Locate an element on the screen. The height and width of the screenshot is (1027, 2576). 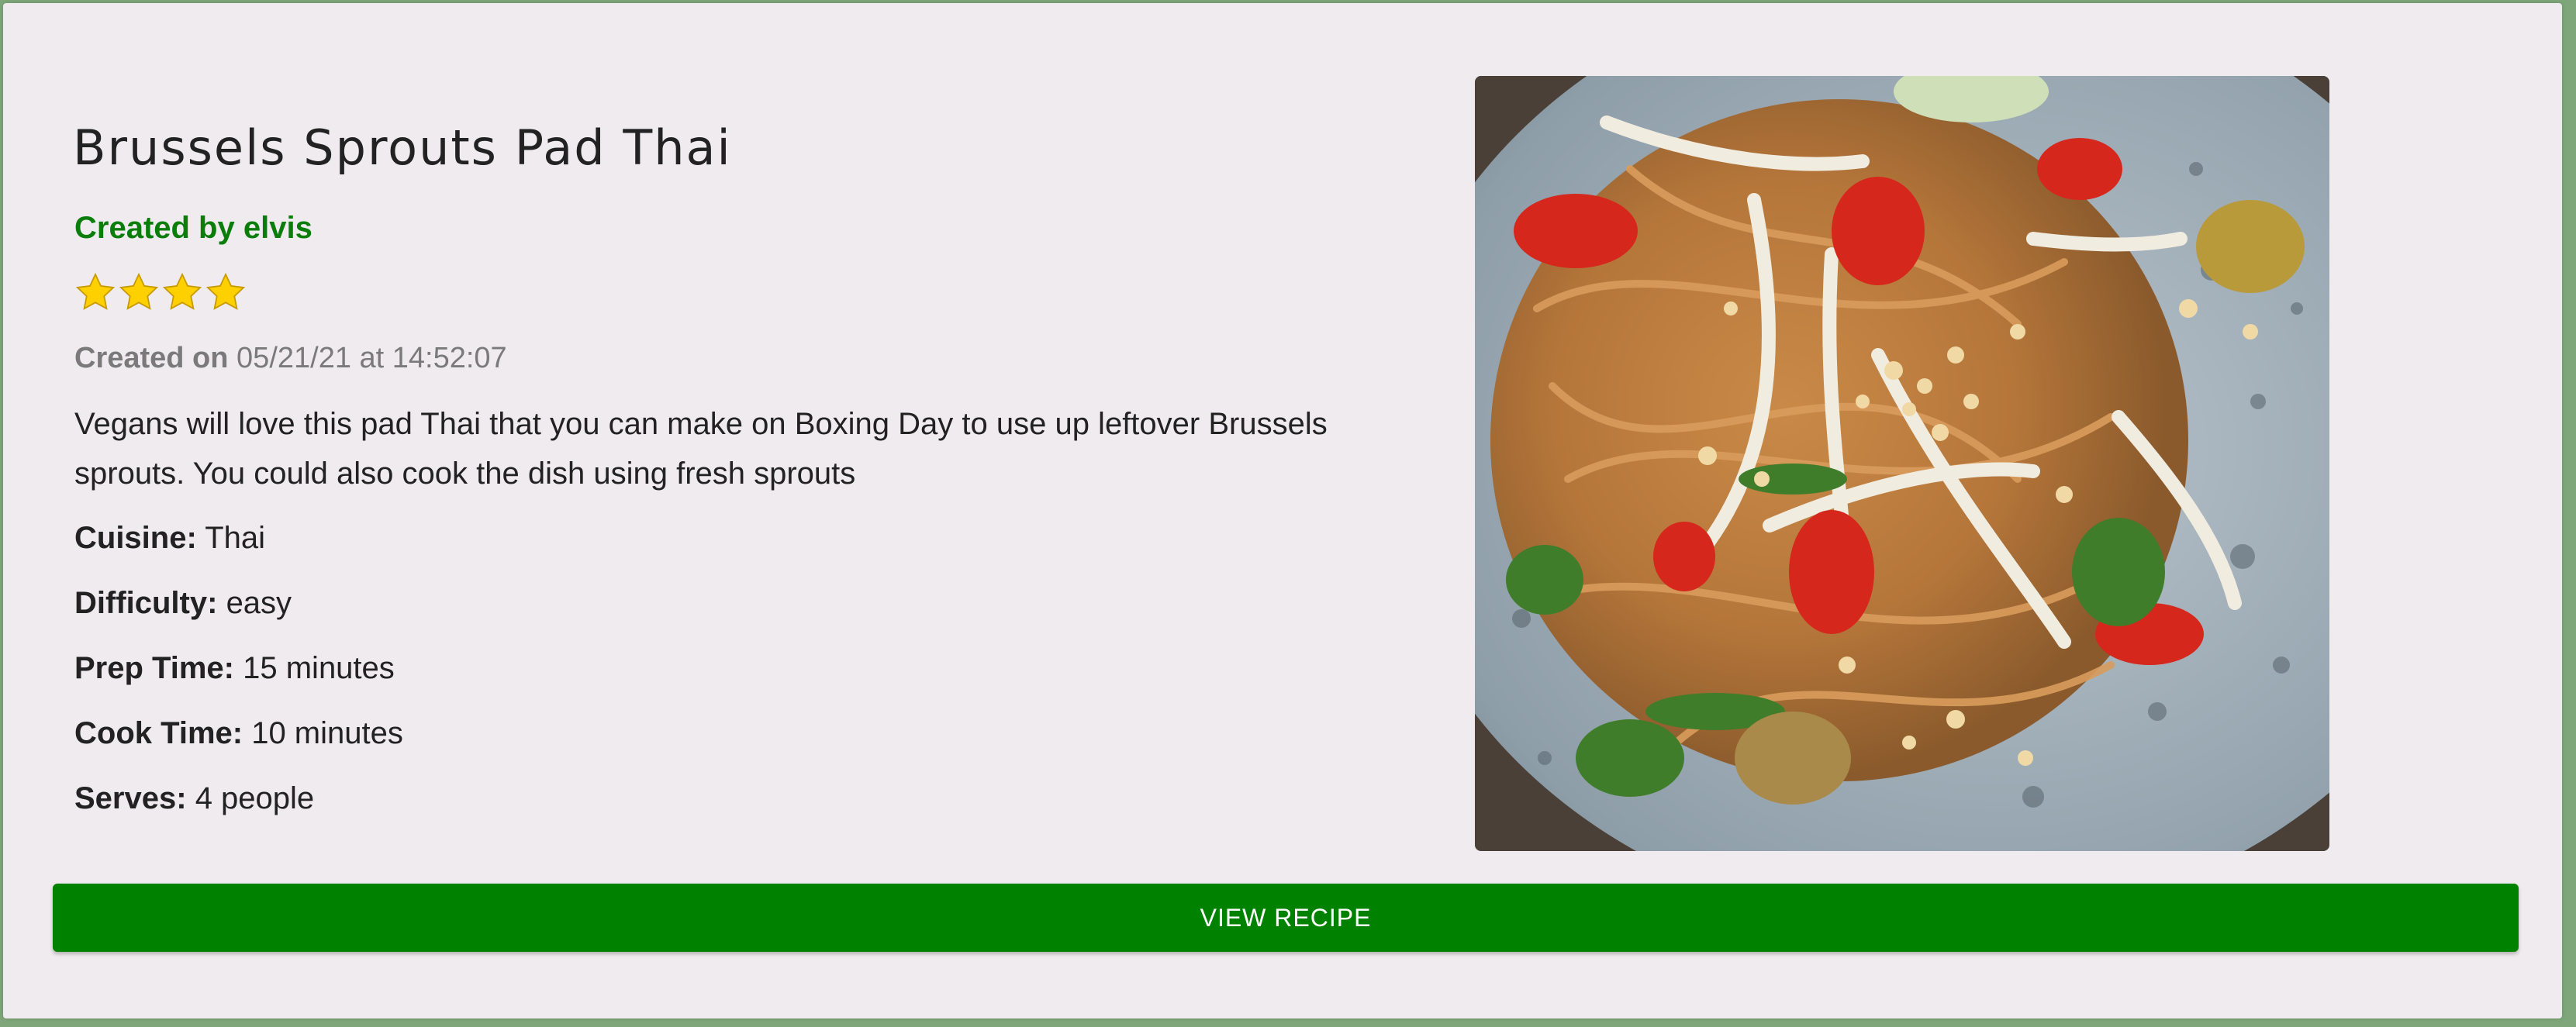
created-label: Created on is located at coordinates (151, 358).